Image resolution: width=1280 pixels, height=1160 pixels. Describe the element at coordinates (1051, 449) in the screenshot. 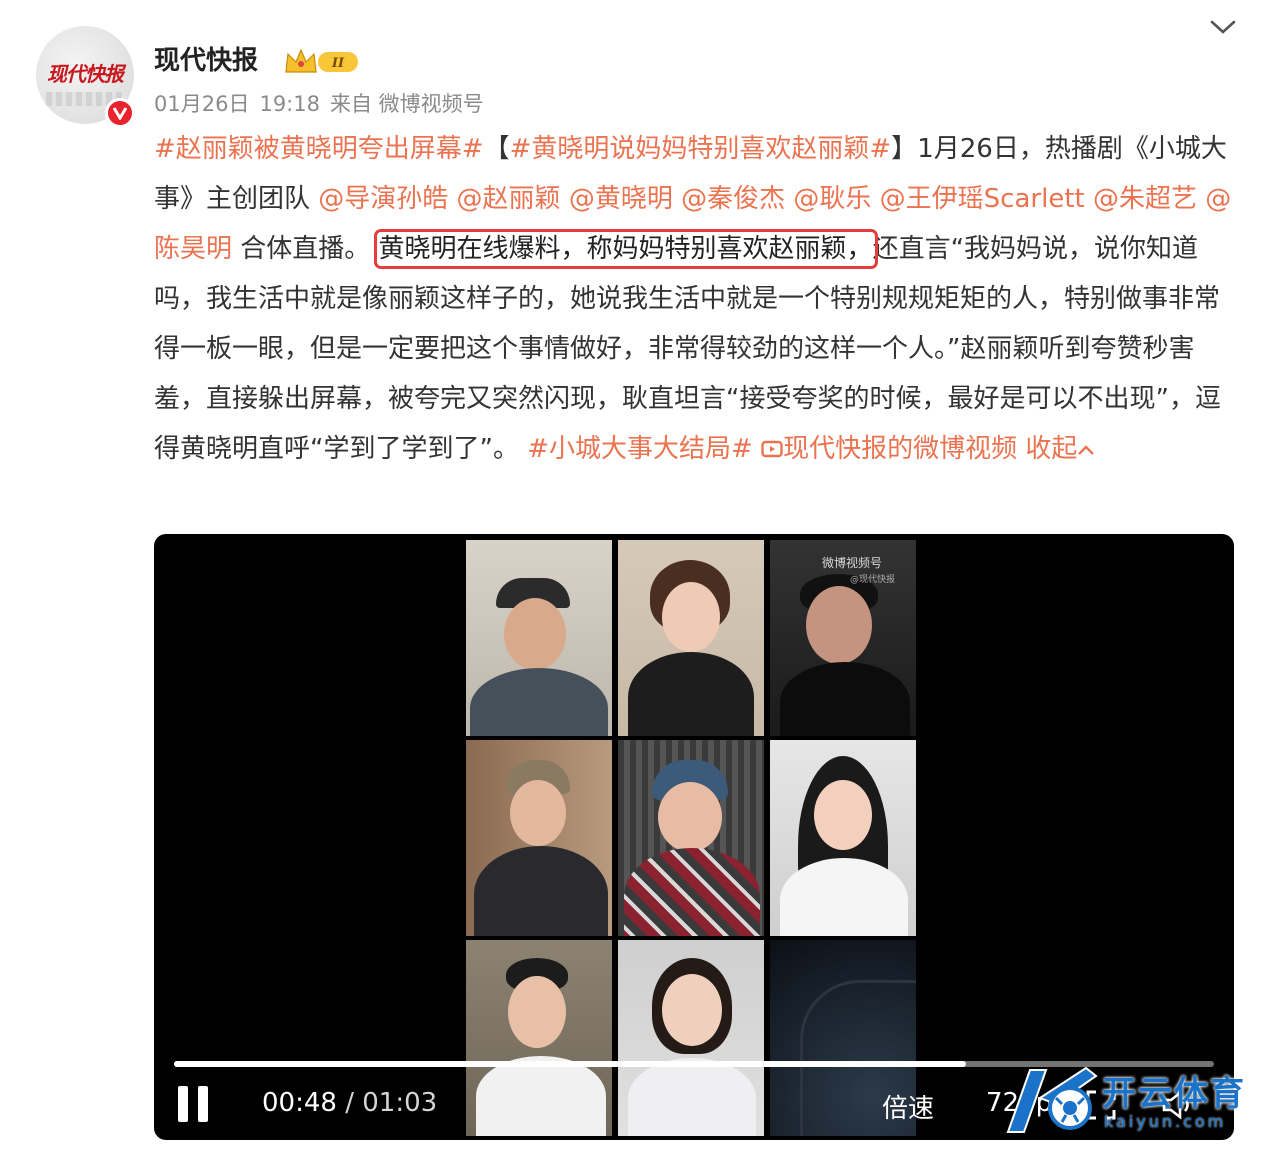

I see `collapse-label: 收起` at that location.